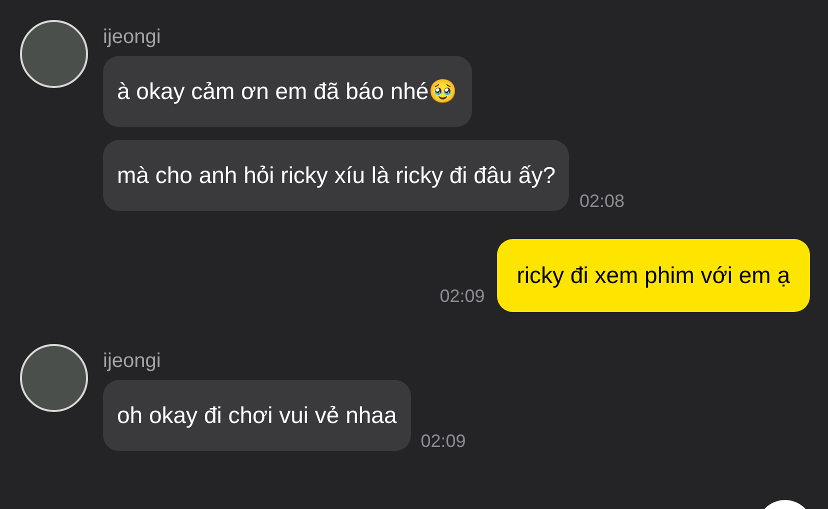 This screenshot has height=509, width=828. What do you see at coordinates (257, 415) in the screenshot?
I see `message-bubble: oh okay đi chơi vui vẻ nhaa` at bounding box center [257, 415].